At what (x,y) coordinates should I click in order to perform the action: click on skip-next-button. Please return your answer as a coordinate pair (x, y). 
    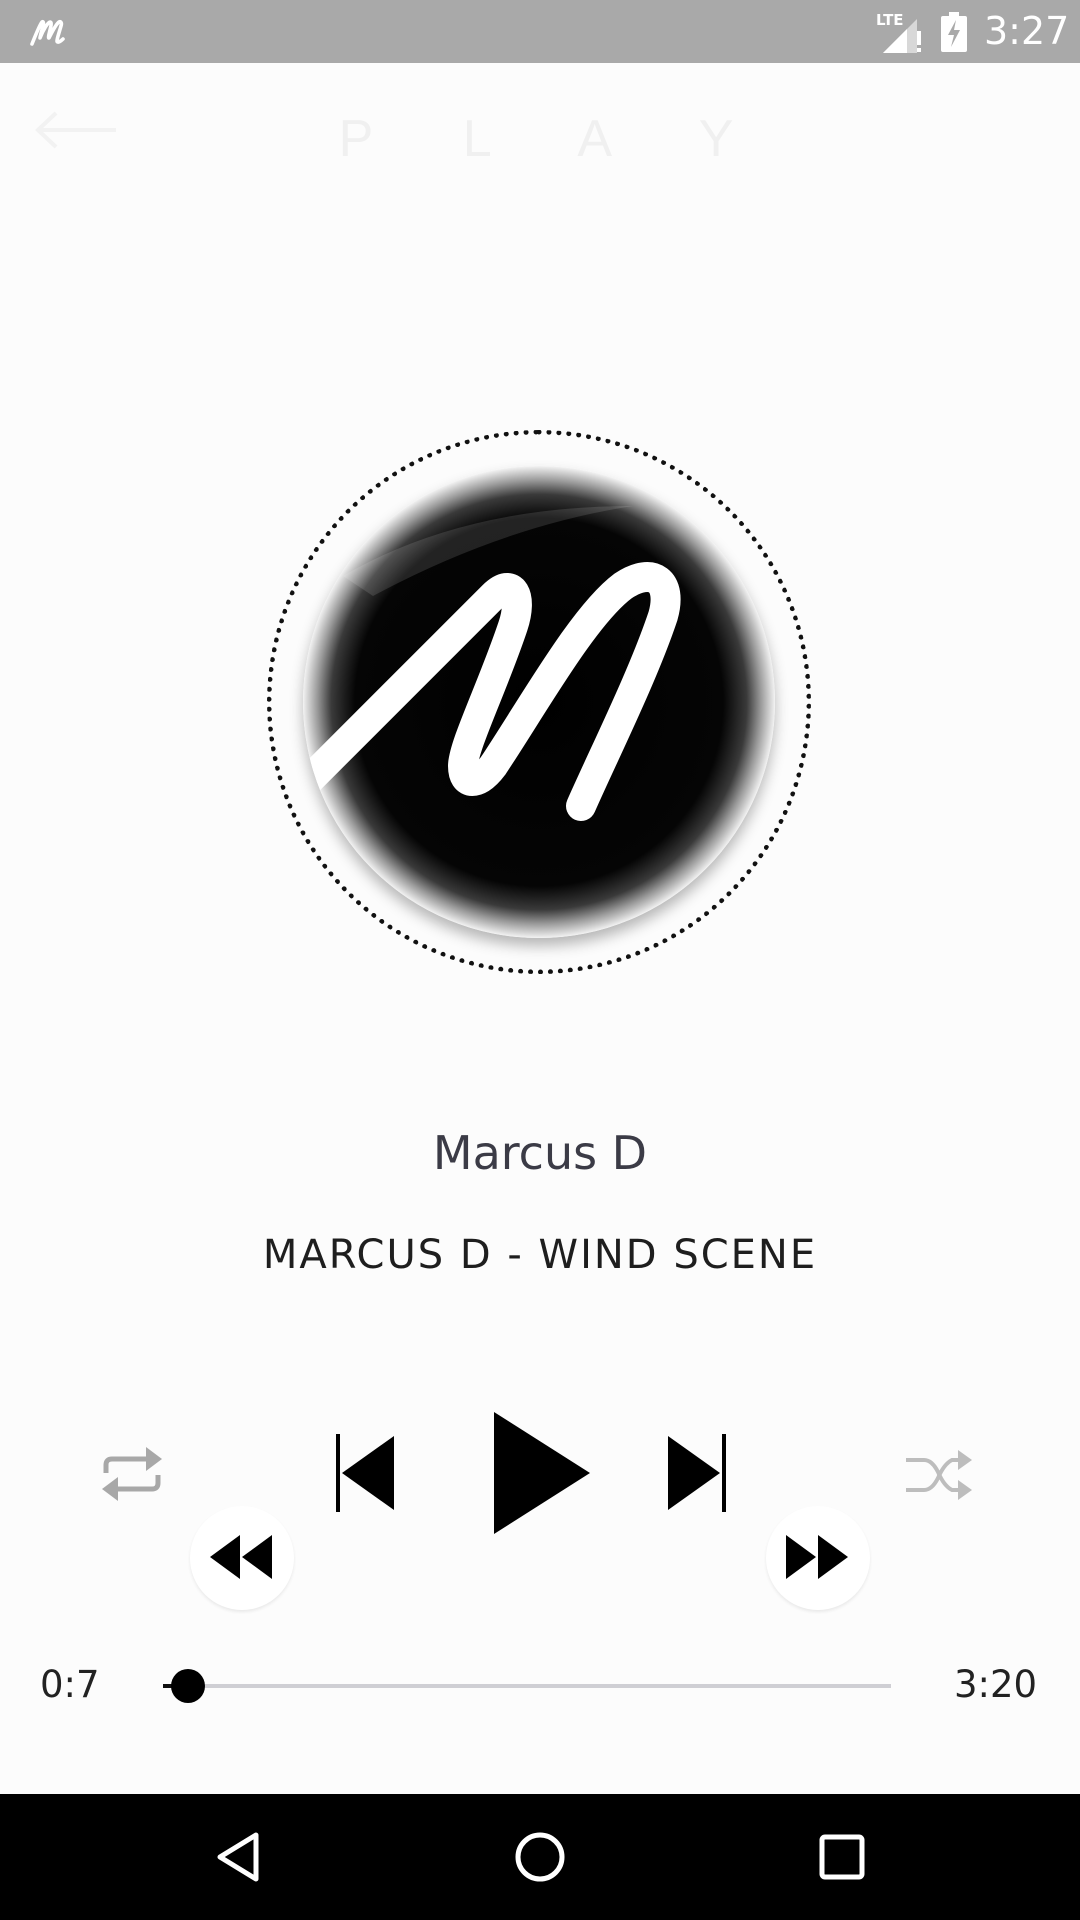
    Looking at the image, I should click on (696, 1473).